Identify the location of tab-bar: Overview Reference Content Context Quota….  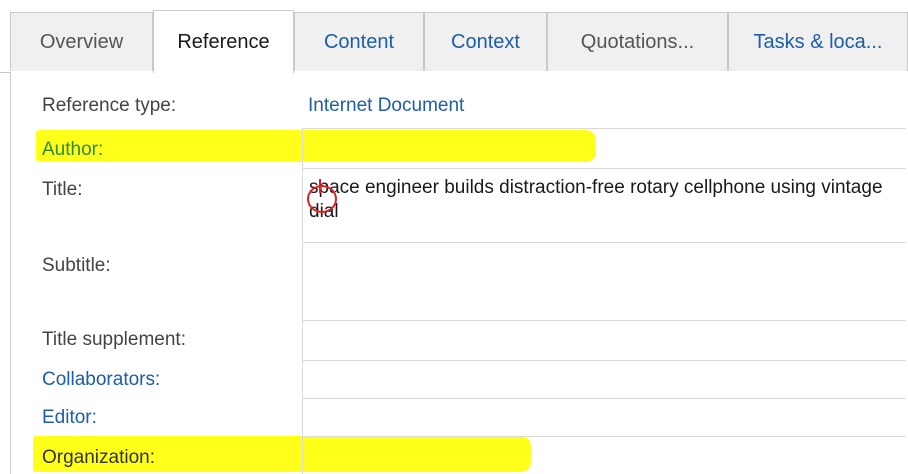
(454, 41).